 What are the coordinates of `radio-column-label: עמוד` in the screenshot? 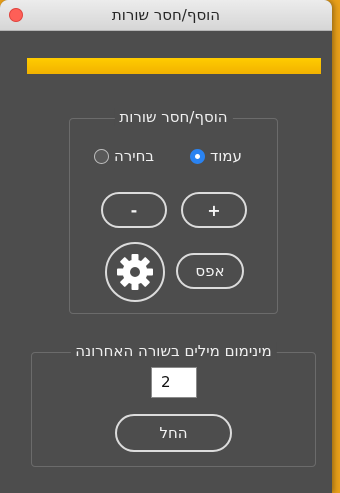 It's located at (226, 156).